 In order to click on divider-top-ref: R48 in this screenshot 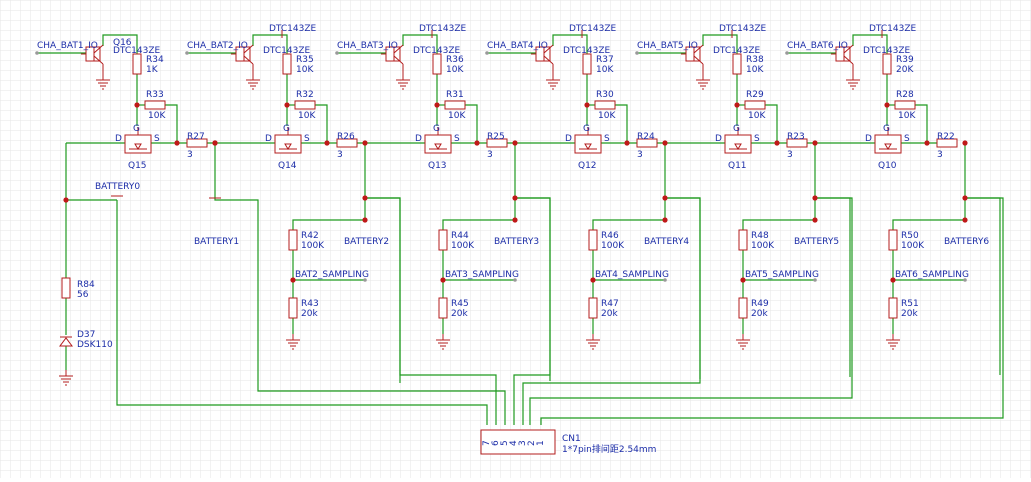, I will do `click(760, 236)`.